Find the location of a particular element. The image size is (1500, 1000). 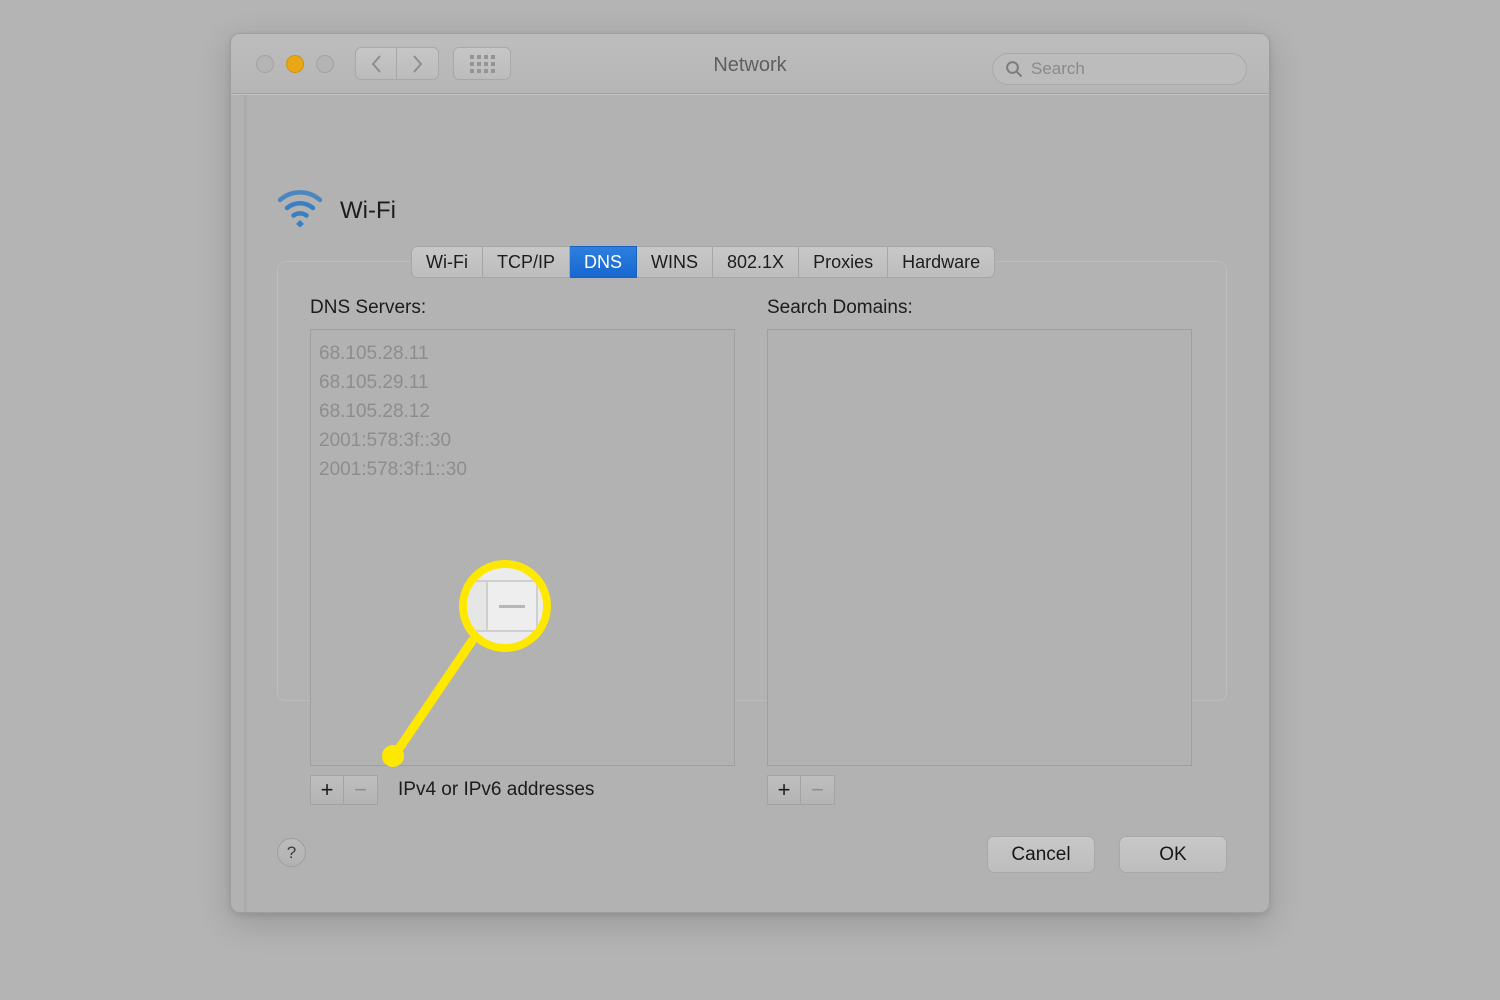

add-search-domain-button: + is located at coordinates (784, 790).